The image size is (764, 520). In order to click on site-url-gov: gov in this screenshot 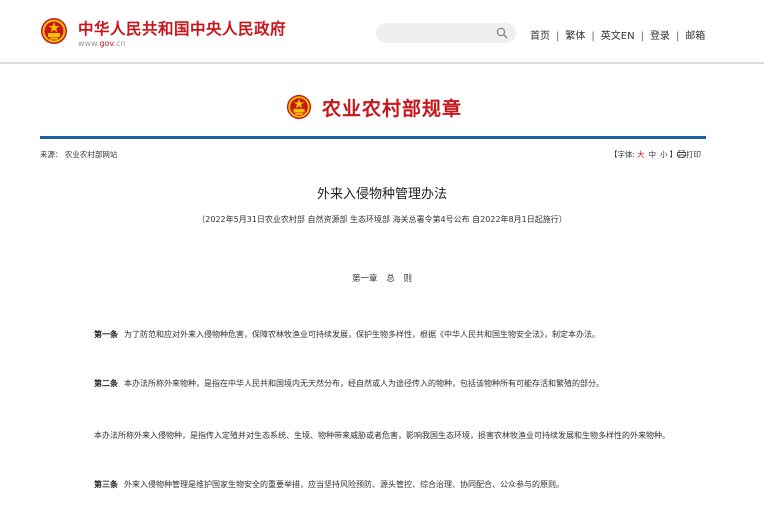, I will do `click(106, 43)`.